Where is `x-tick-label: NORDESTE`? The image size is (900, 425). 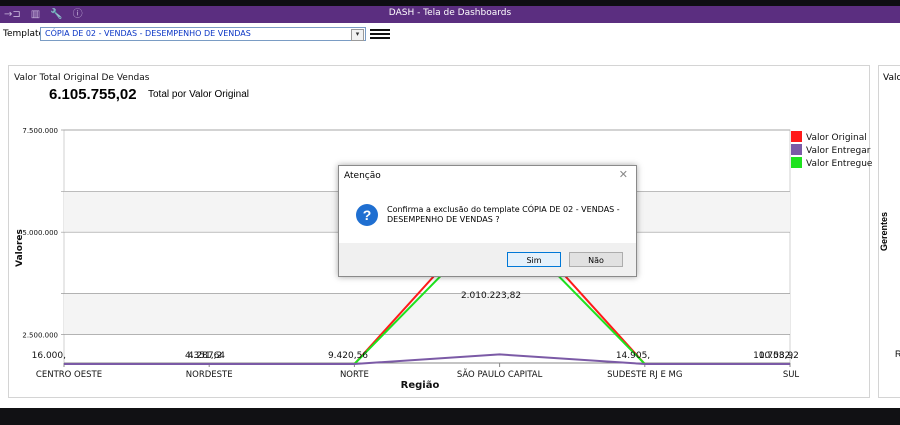
x-tick-label: NORDESTE is located at coordinates (209, 375).